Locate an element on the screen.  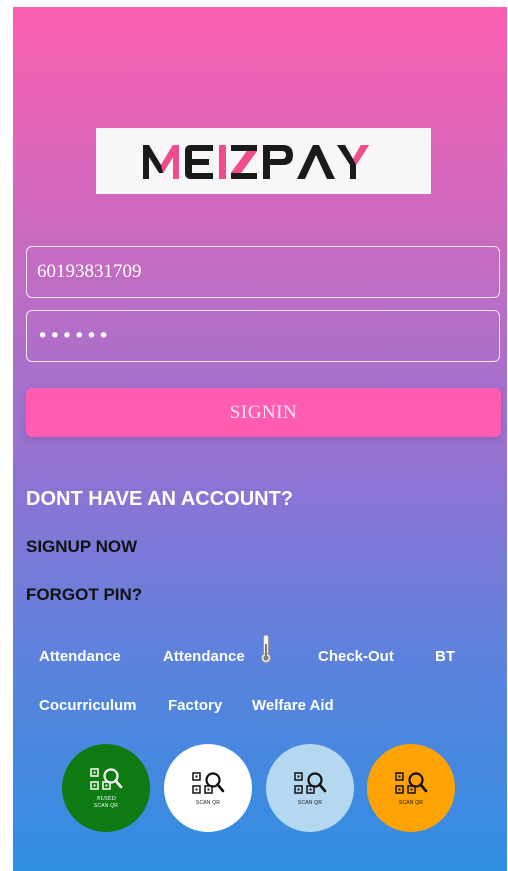
nused-label: NUSED is located at coordinates (106, 799).